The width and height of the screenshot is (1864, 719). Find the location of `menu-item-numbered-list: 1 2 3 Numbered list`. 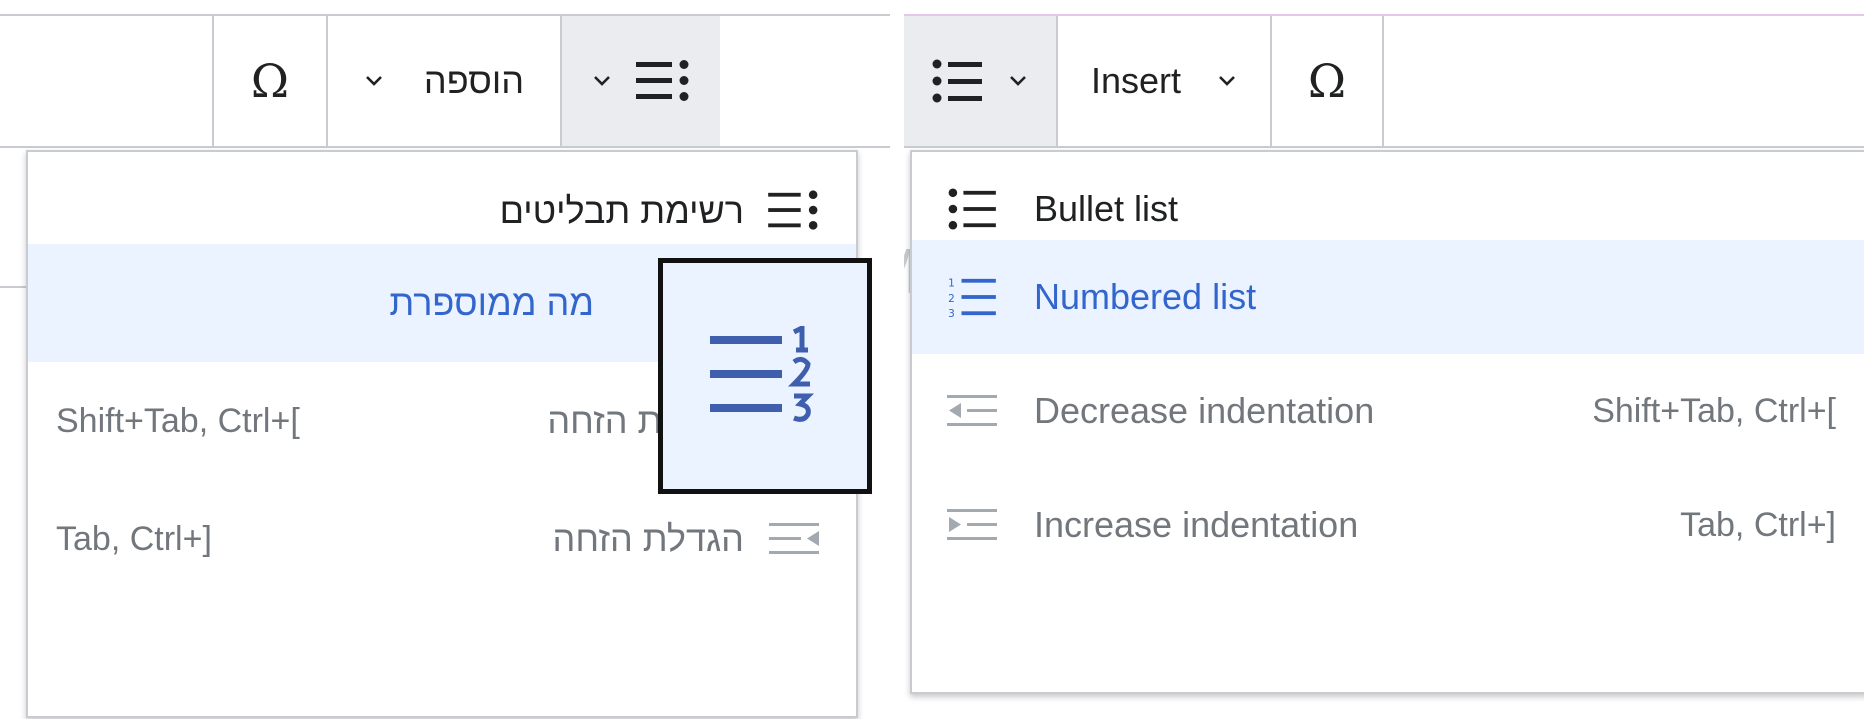

menu-item-numbered-list: 1 2 3 Numbered list is located at coordinates (1388, 297).